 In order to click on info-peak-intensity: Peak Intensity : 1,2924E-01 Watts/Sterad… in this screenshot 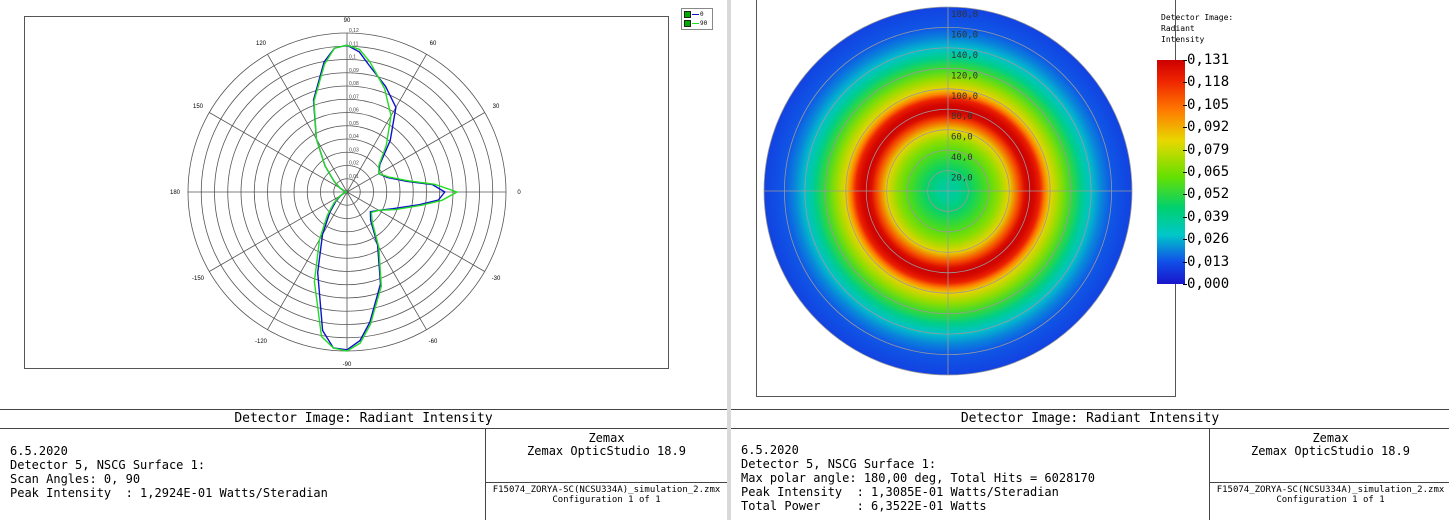, I will do `click(169, 493)`.